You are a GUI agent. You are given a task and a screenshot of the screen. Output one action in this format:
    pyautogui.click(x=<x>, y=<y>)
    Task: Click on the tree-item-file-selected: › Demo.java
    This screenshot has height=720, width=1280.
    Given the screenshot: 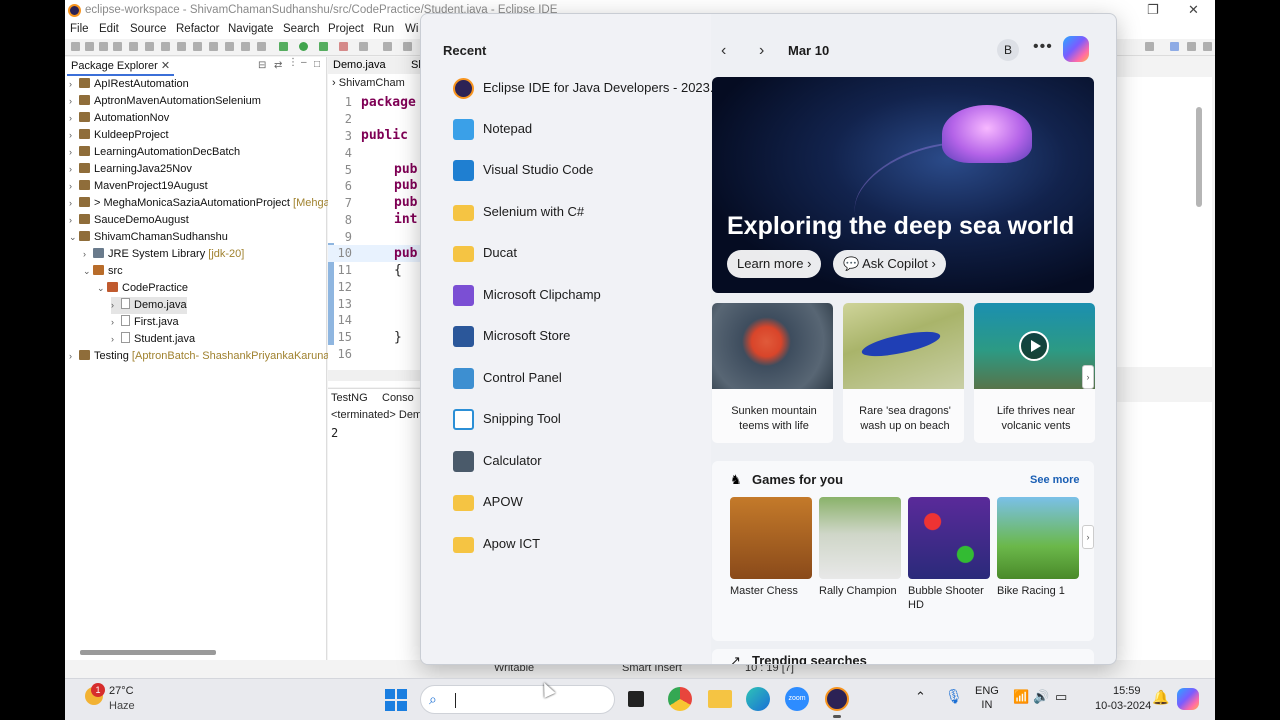 What is the action you would take?
    pyautogui.click(x=149, y=305)
    